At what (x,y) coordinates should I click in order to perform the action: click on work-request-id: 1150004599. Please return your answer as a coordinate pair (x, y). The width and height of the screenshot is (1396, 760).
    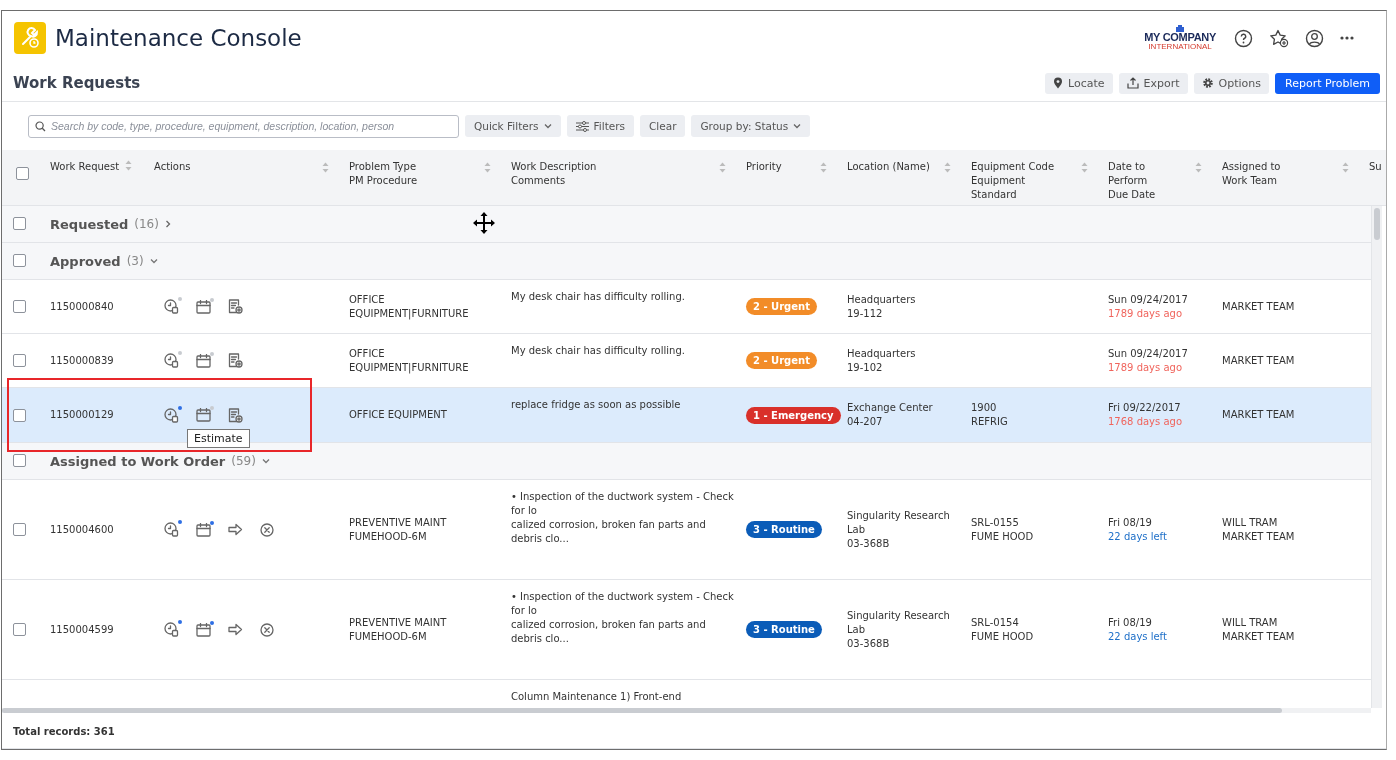
    Looking at the image, I should click on (82, 629).